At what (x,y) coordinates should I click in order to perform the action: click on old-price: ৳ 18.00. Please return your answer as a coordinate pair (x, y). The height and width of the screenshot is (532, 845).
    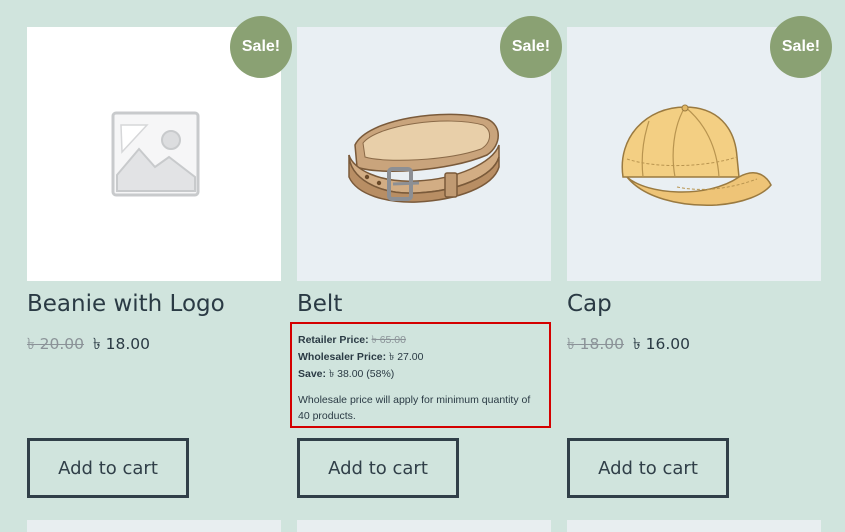
    Looking at the image, I should click on (596, 344).